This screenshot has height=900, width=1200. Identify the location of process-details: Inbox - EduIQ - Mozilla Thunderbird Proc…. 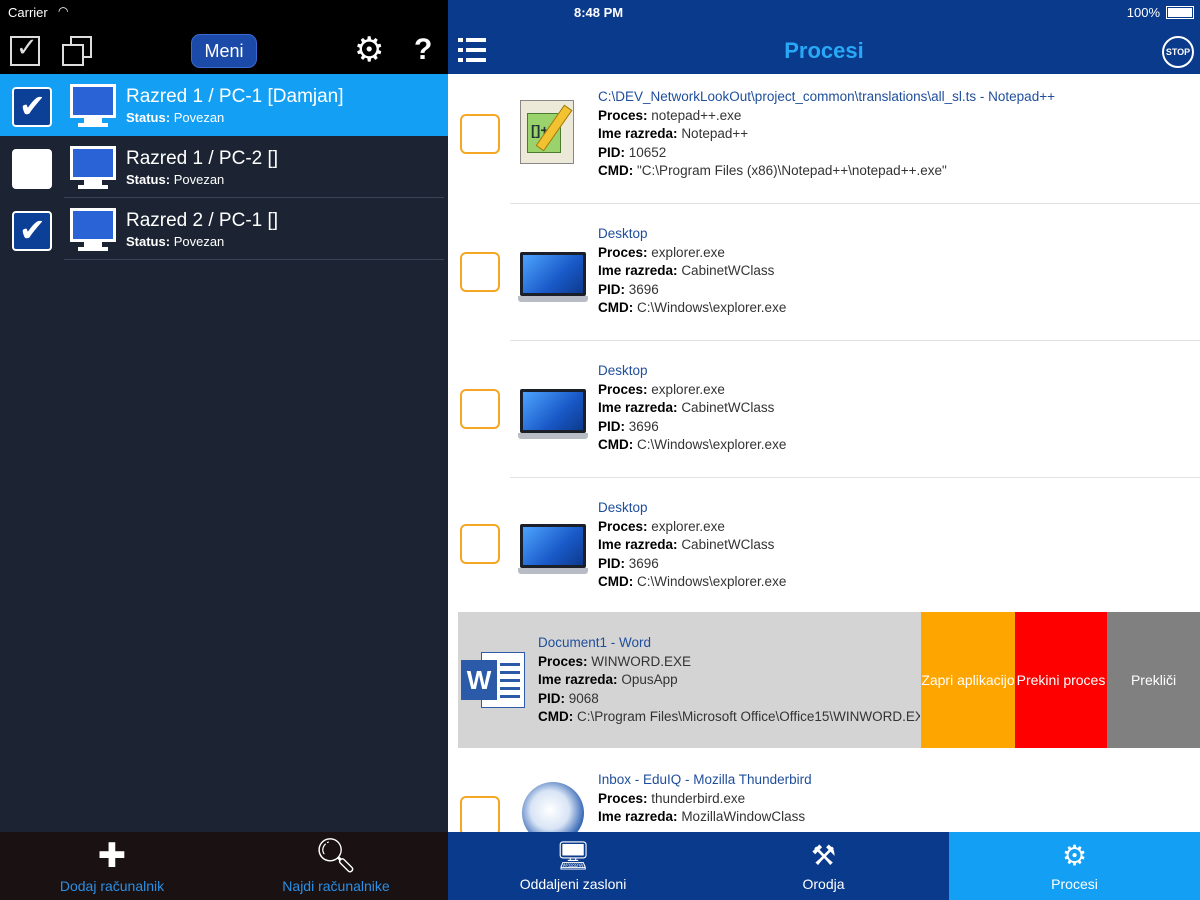
(705, 798).